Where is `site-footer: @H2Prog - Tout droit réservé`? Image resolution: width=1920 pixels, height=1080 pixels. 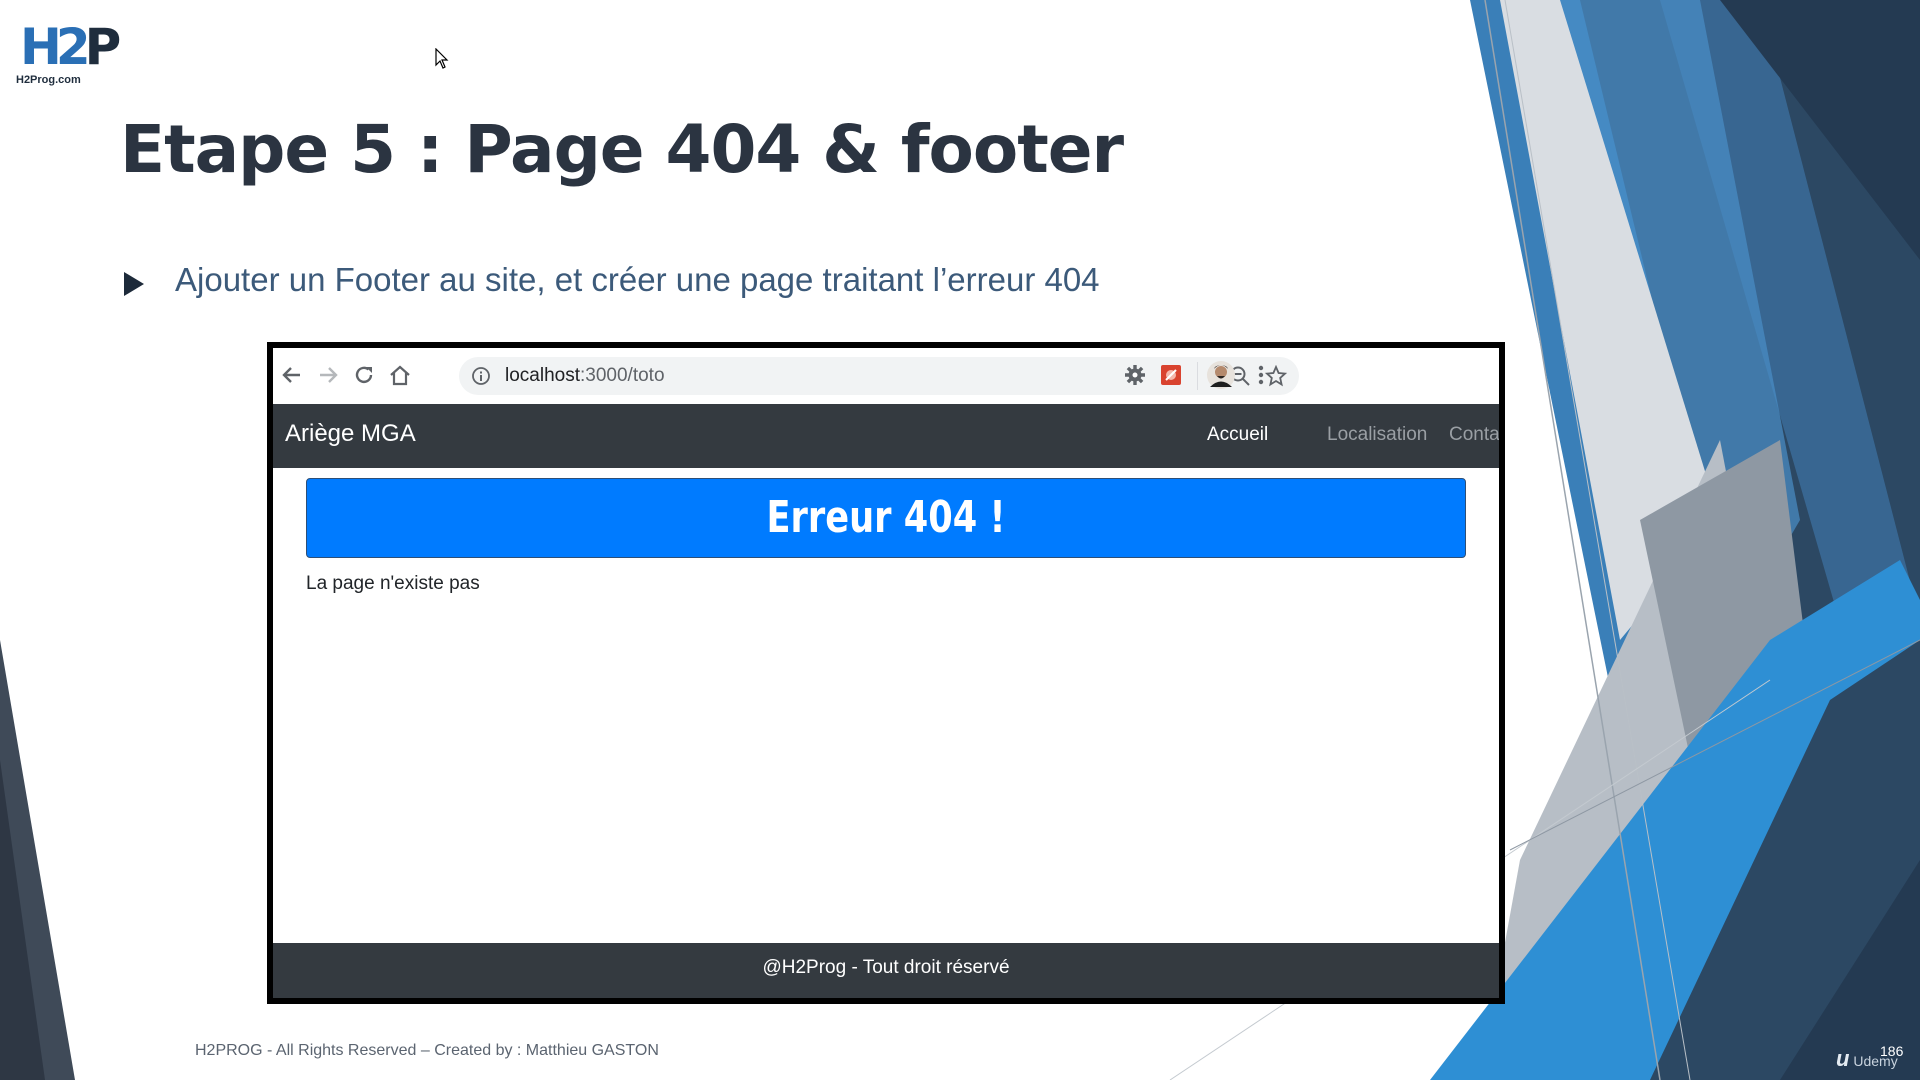
site-footer: @H2Prog - Tout droit réservé is located at coordinates (886, 970).